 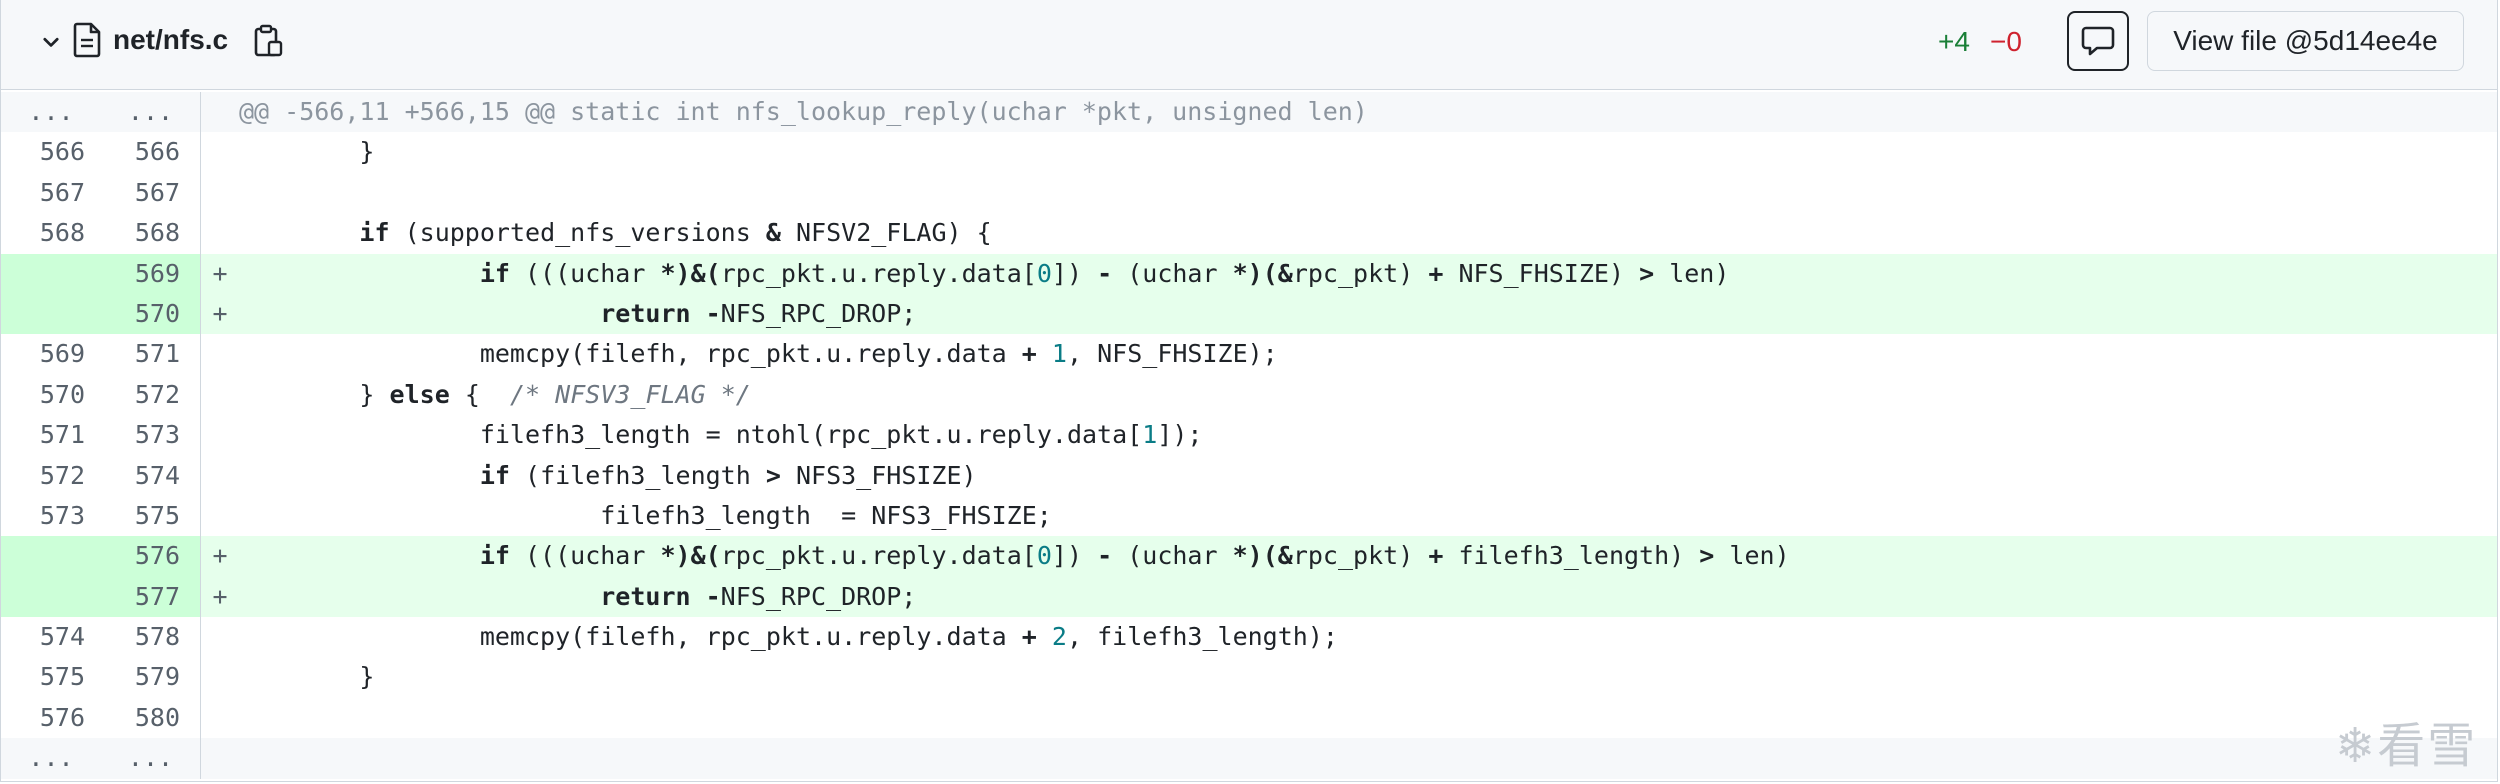 I want to click on new-line-number: 579, so click(x=151, y=677).